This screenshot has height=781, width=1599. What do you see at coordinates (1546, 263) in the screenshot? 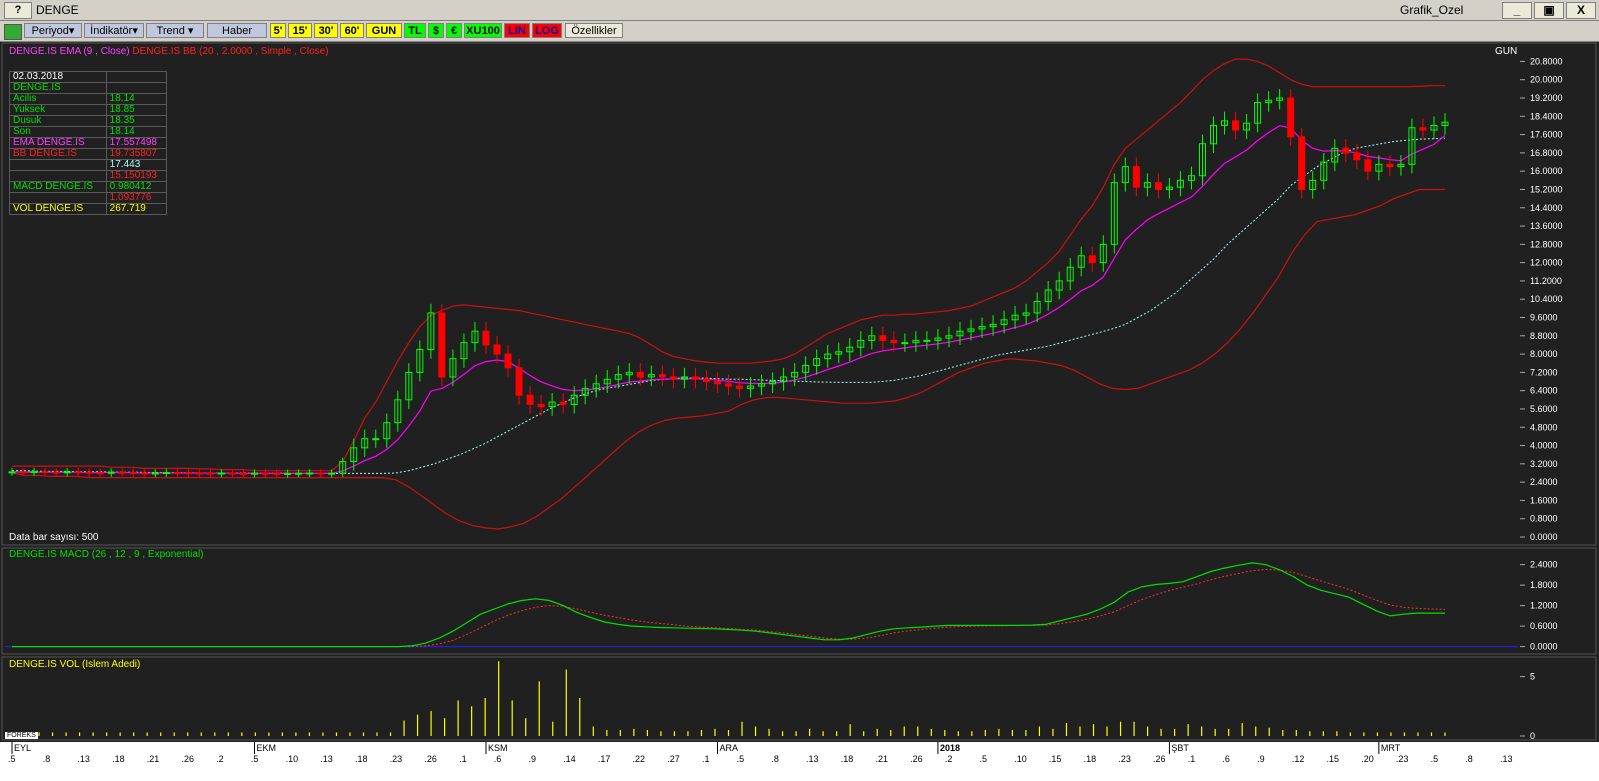
I see `price-y-tick: 12.0000` at bounding box center [1546, 263].